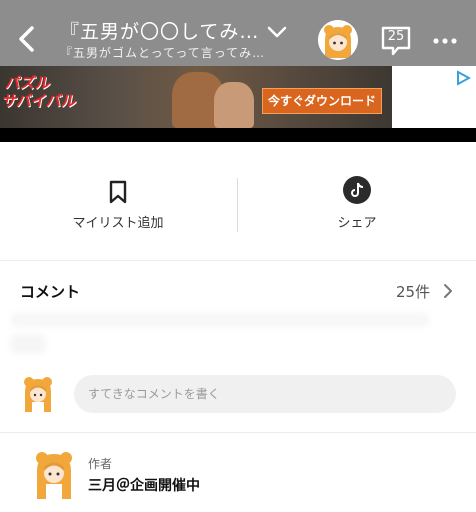  What do you see at coordinates (357, 189) in the screenshot?
I see `tiktok-icon` at bounding box center [357, 189].